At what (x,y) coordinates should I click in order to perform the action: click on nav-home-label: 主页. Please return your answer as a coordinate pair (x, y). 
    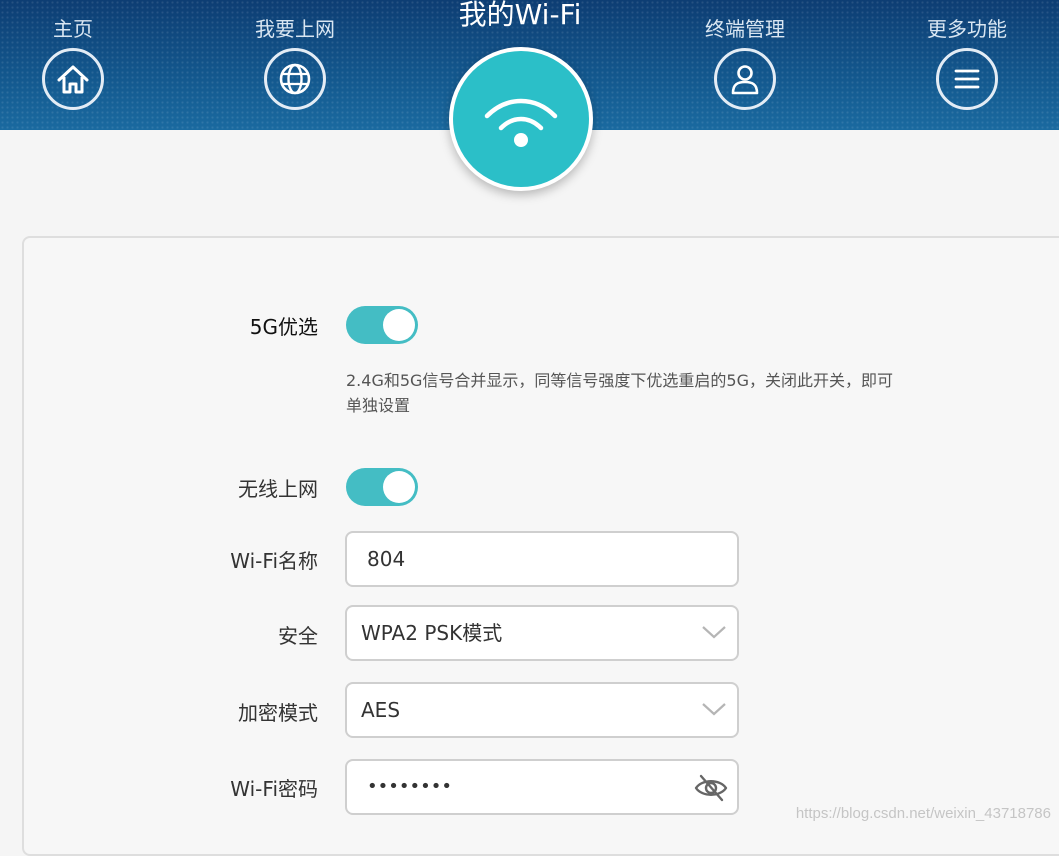
    Looking at the image, I should click on (73, 29).